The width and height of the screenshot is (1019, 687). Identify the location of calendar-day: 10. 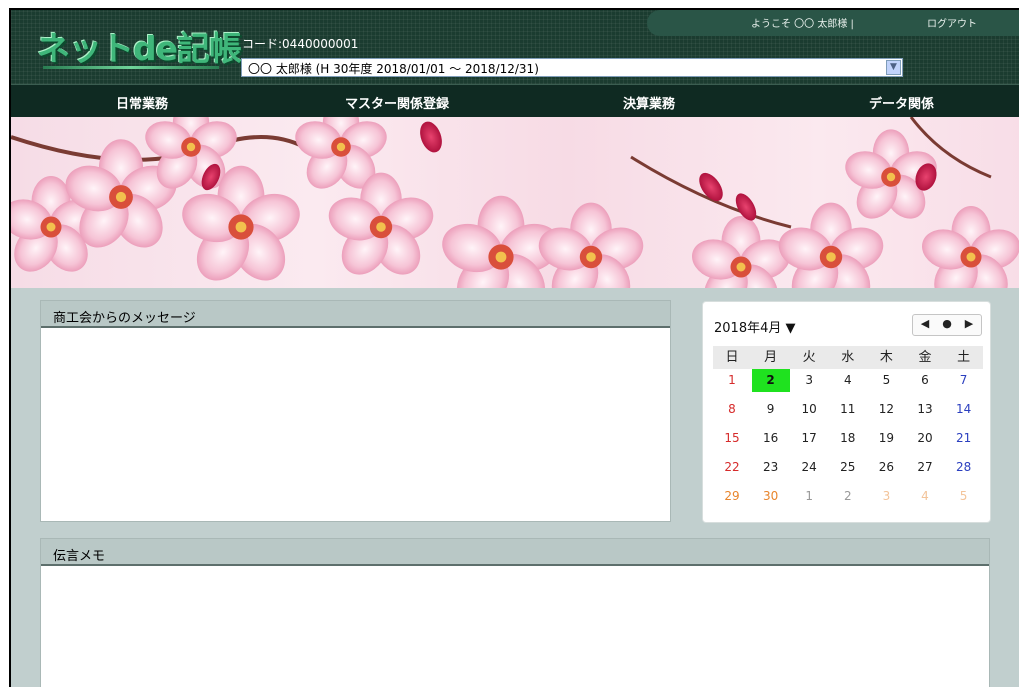
(809, 409).